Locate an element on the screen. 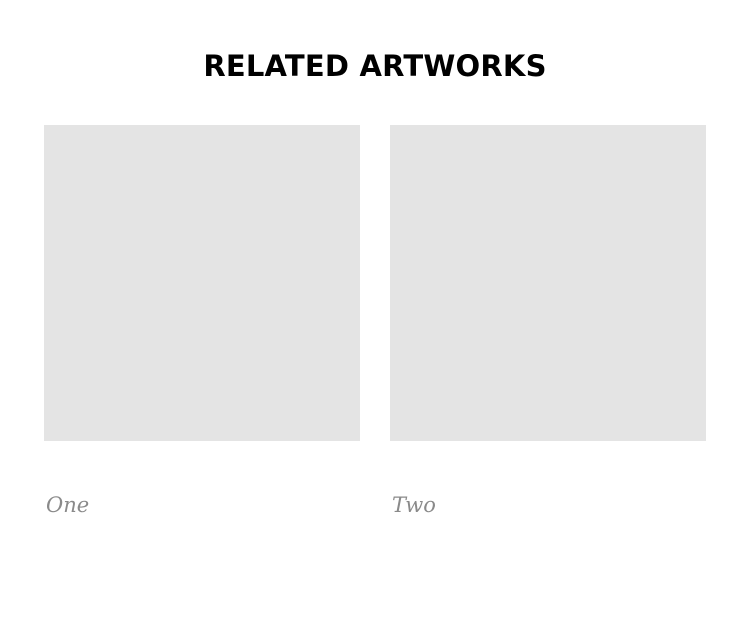 The height and width of the screenshot is (621, 750). artwork-caption: One is located at coordinates (67, 505).